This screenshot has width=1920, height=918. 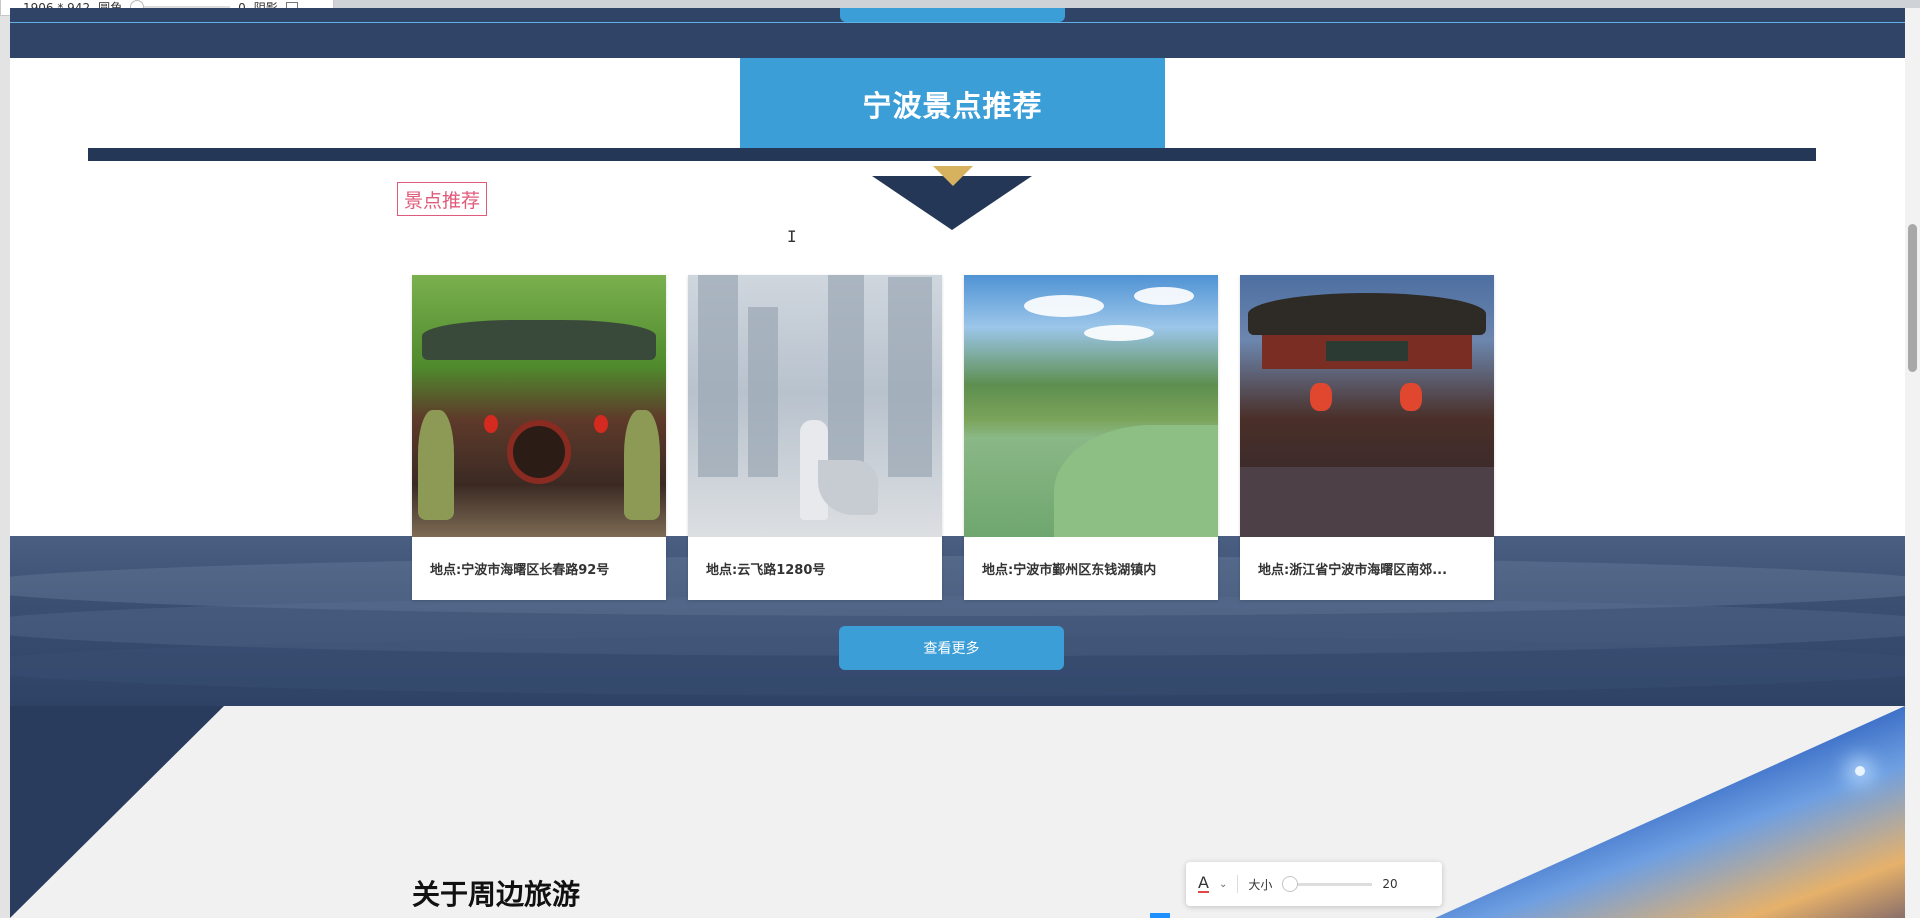 What do you see at coordinates (1390, 884) in the screenshot?
I see `font-size-value: 20` at bounding box center [1390, 884].